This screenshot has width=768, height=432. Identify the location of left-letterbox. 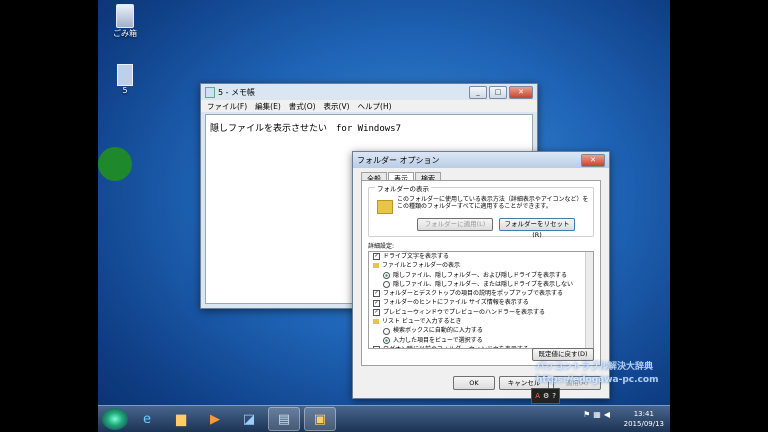
(49, 216).